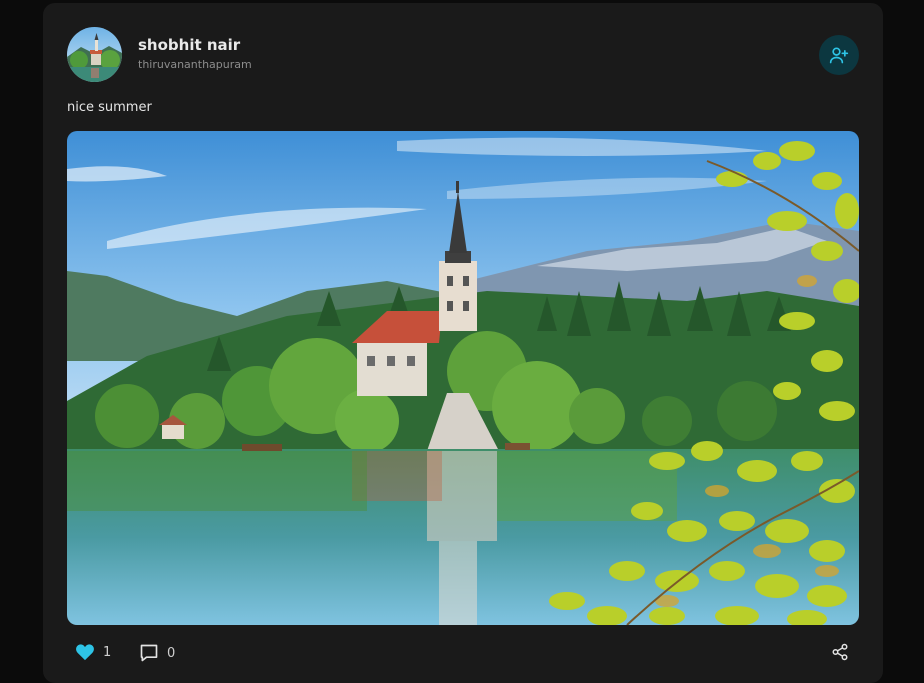  What do you see at coordinates (85, 652) in the screenshot?
I see `heart-icon` at bounding box center [85, 652].